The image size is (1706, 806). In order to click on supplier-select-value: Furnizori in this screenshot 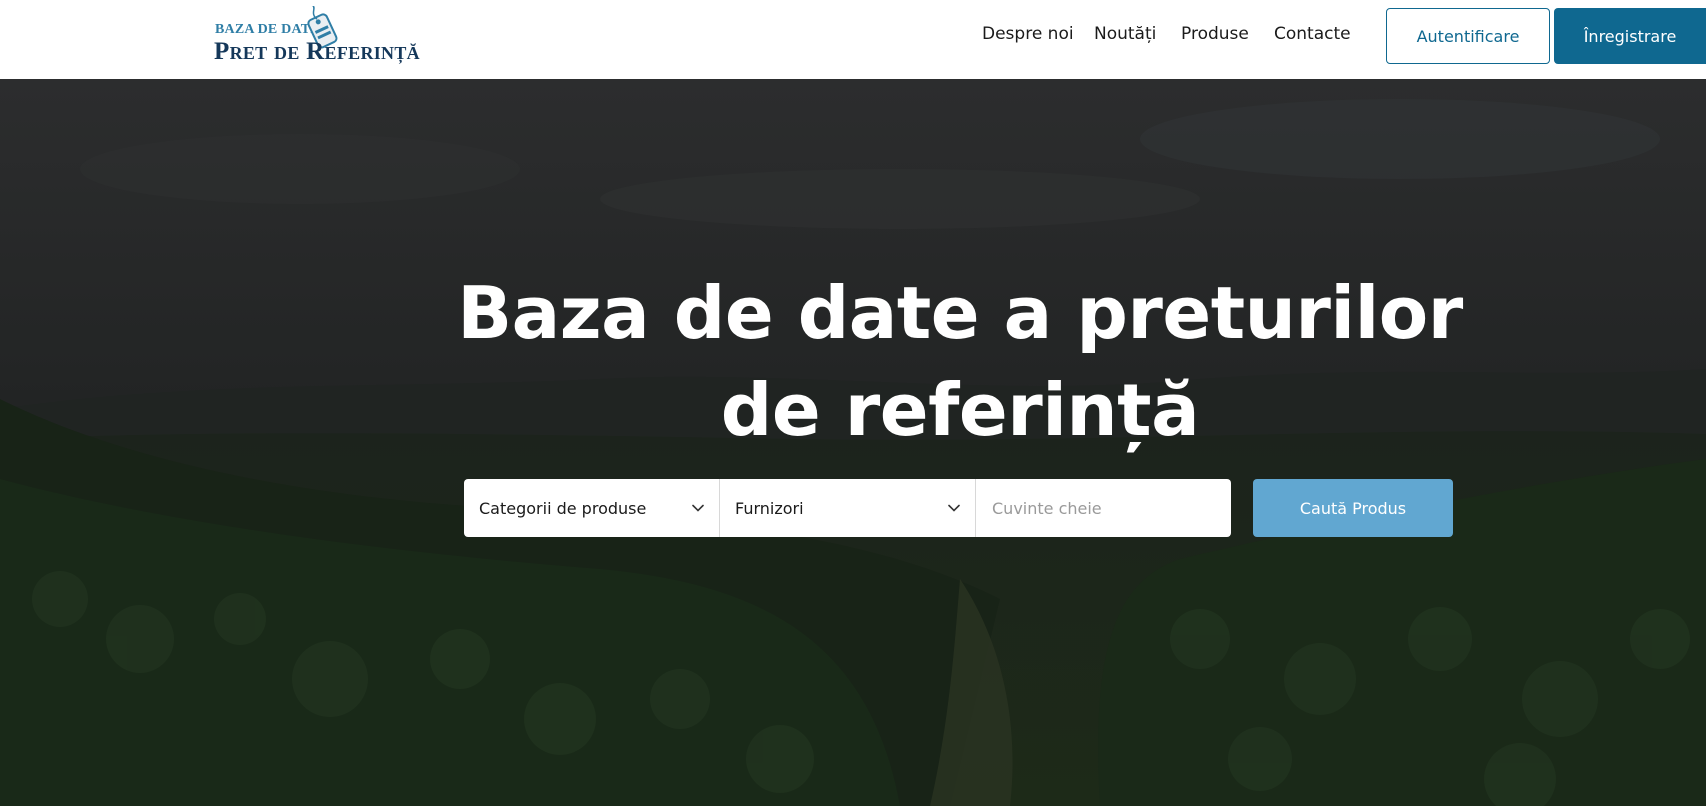, I will do `click(769, 508)`.